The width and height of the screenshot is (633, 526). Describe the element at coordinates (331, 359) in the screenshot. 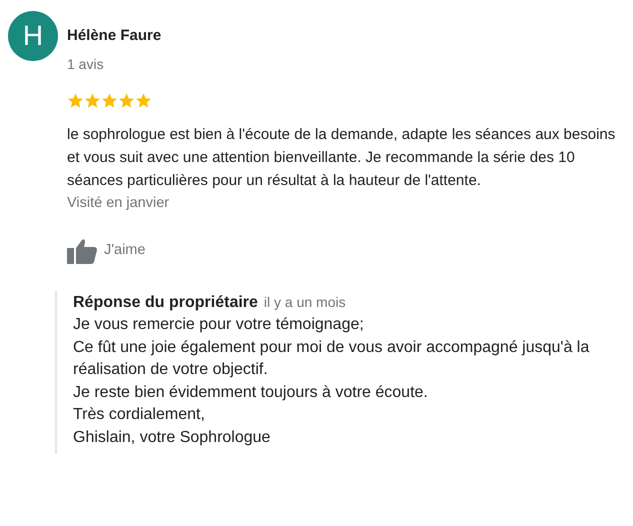

I see `response-line: Ce fût une joie également pour moi de vous avoir accompagné jusqu'à la réalisation de votre objectif.` at that location.